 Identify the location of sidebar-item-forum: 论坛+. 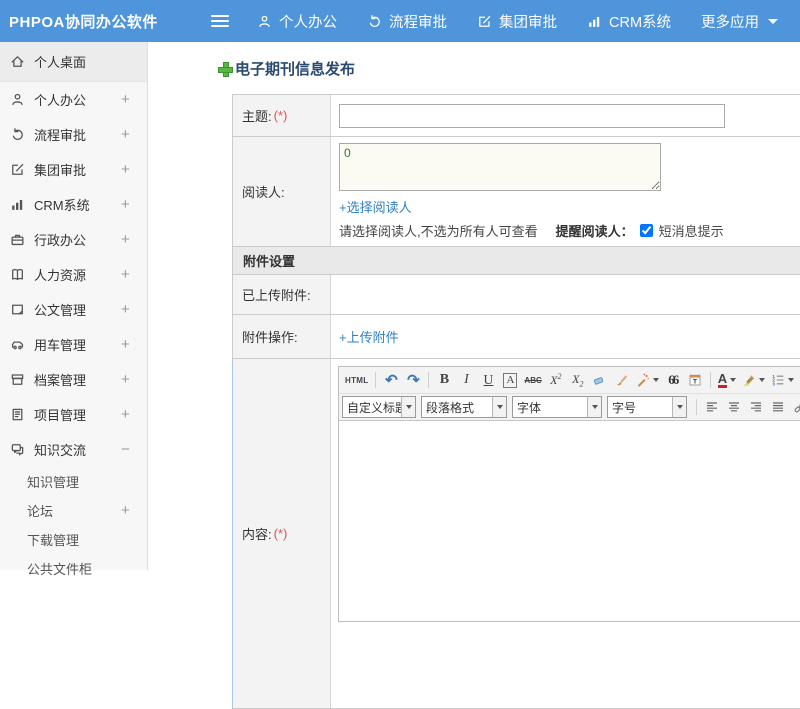
(73, 510).